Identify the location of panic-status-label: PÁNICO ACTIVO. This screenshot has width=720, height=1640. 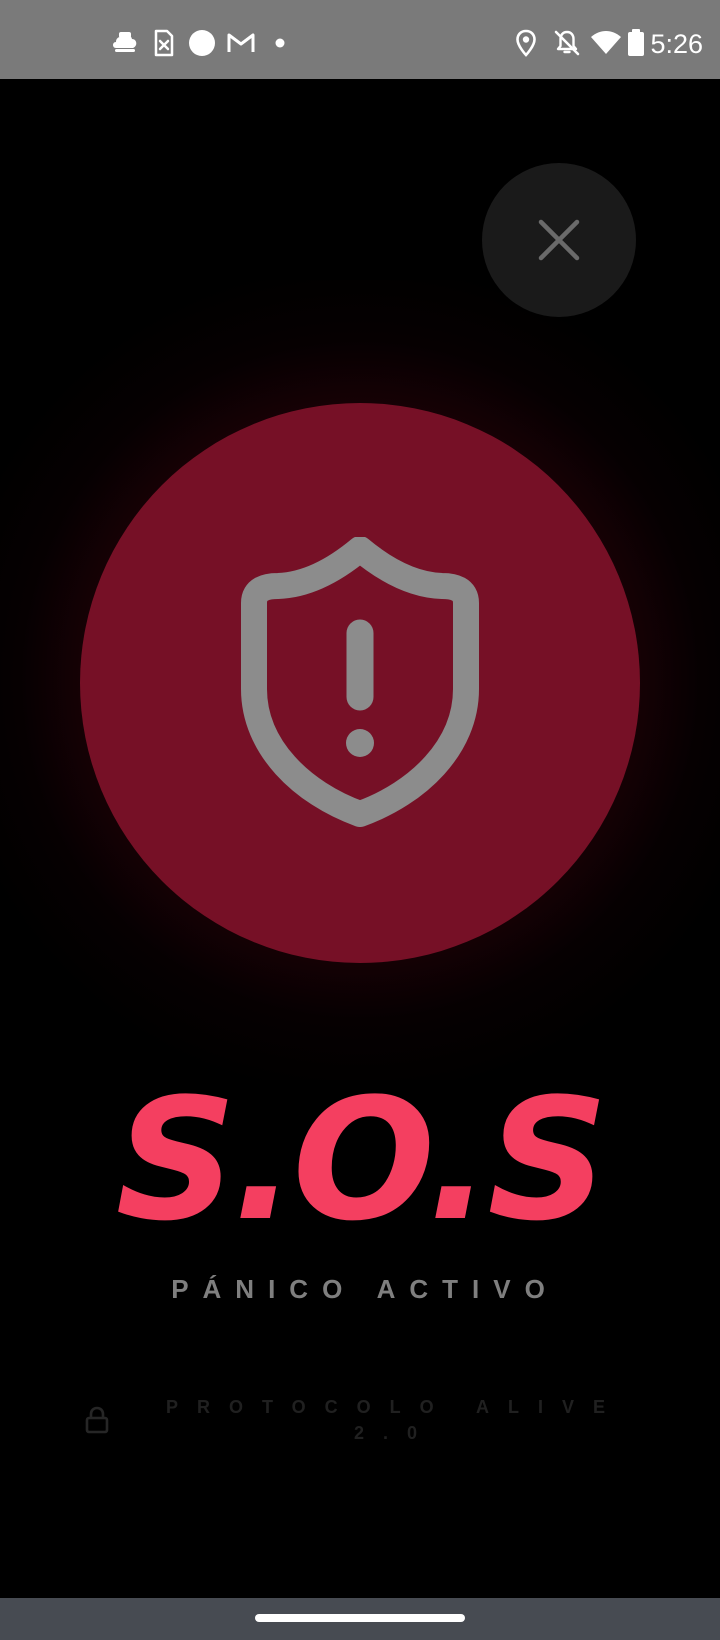
(365, 1289).